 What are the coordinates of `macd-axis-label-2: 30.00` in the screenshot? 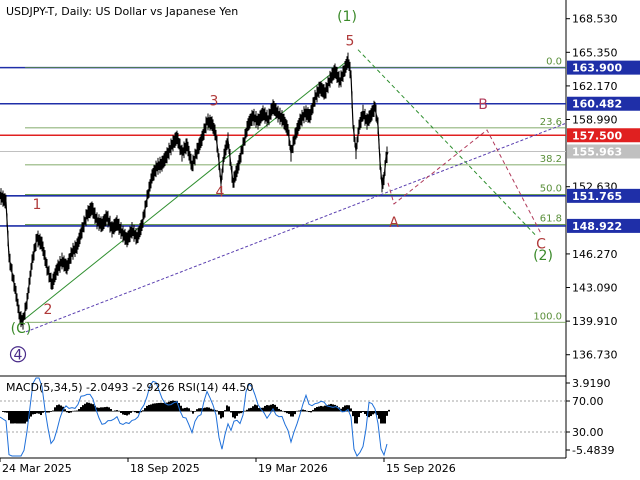 It's located at (588, 432).